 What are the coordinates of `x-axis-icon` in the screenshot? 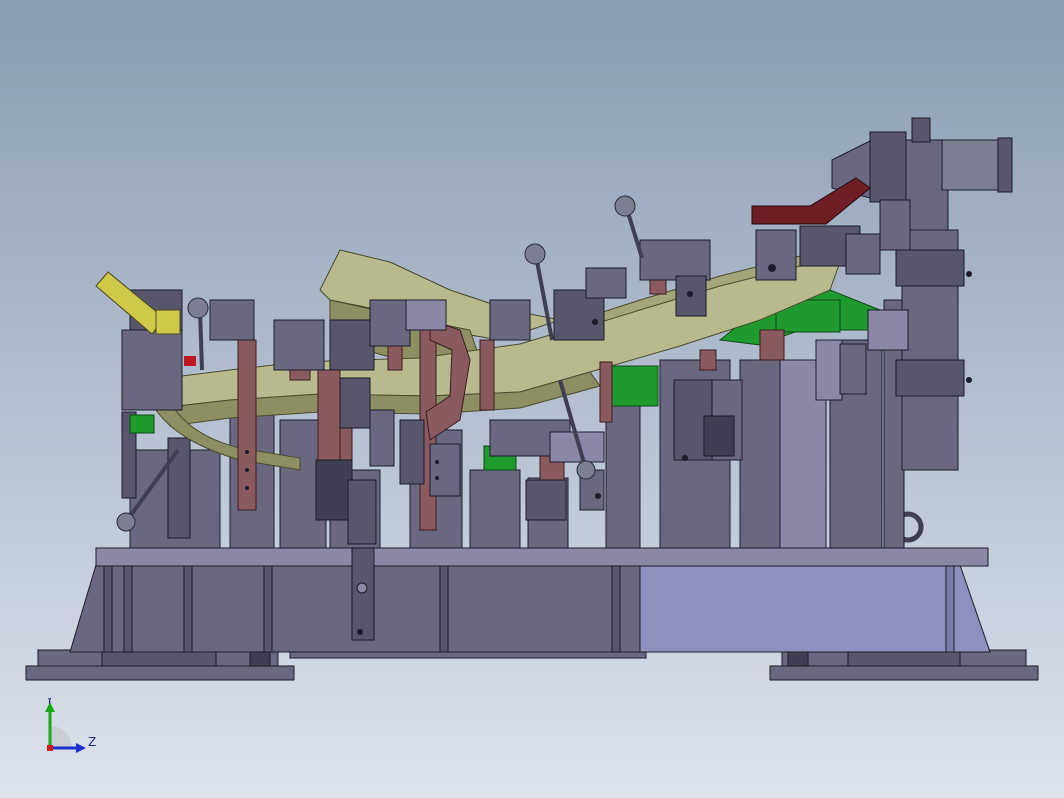 It's located at (50, 748).